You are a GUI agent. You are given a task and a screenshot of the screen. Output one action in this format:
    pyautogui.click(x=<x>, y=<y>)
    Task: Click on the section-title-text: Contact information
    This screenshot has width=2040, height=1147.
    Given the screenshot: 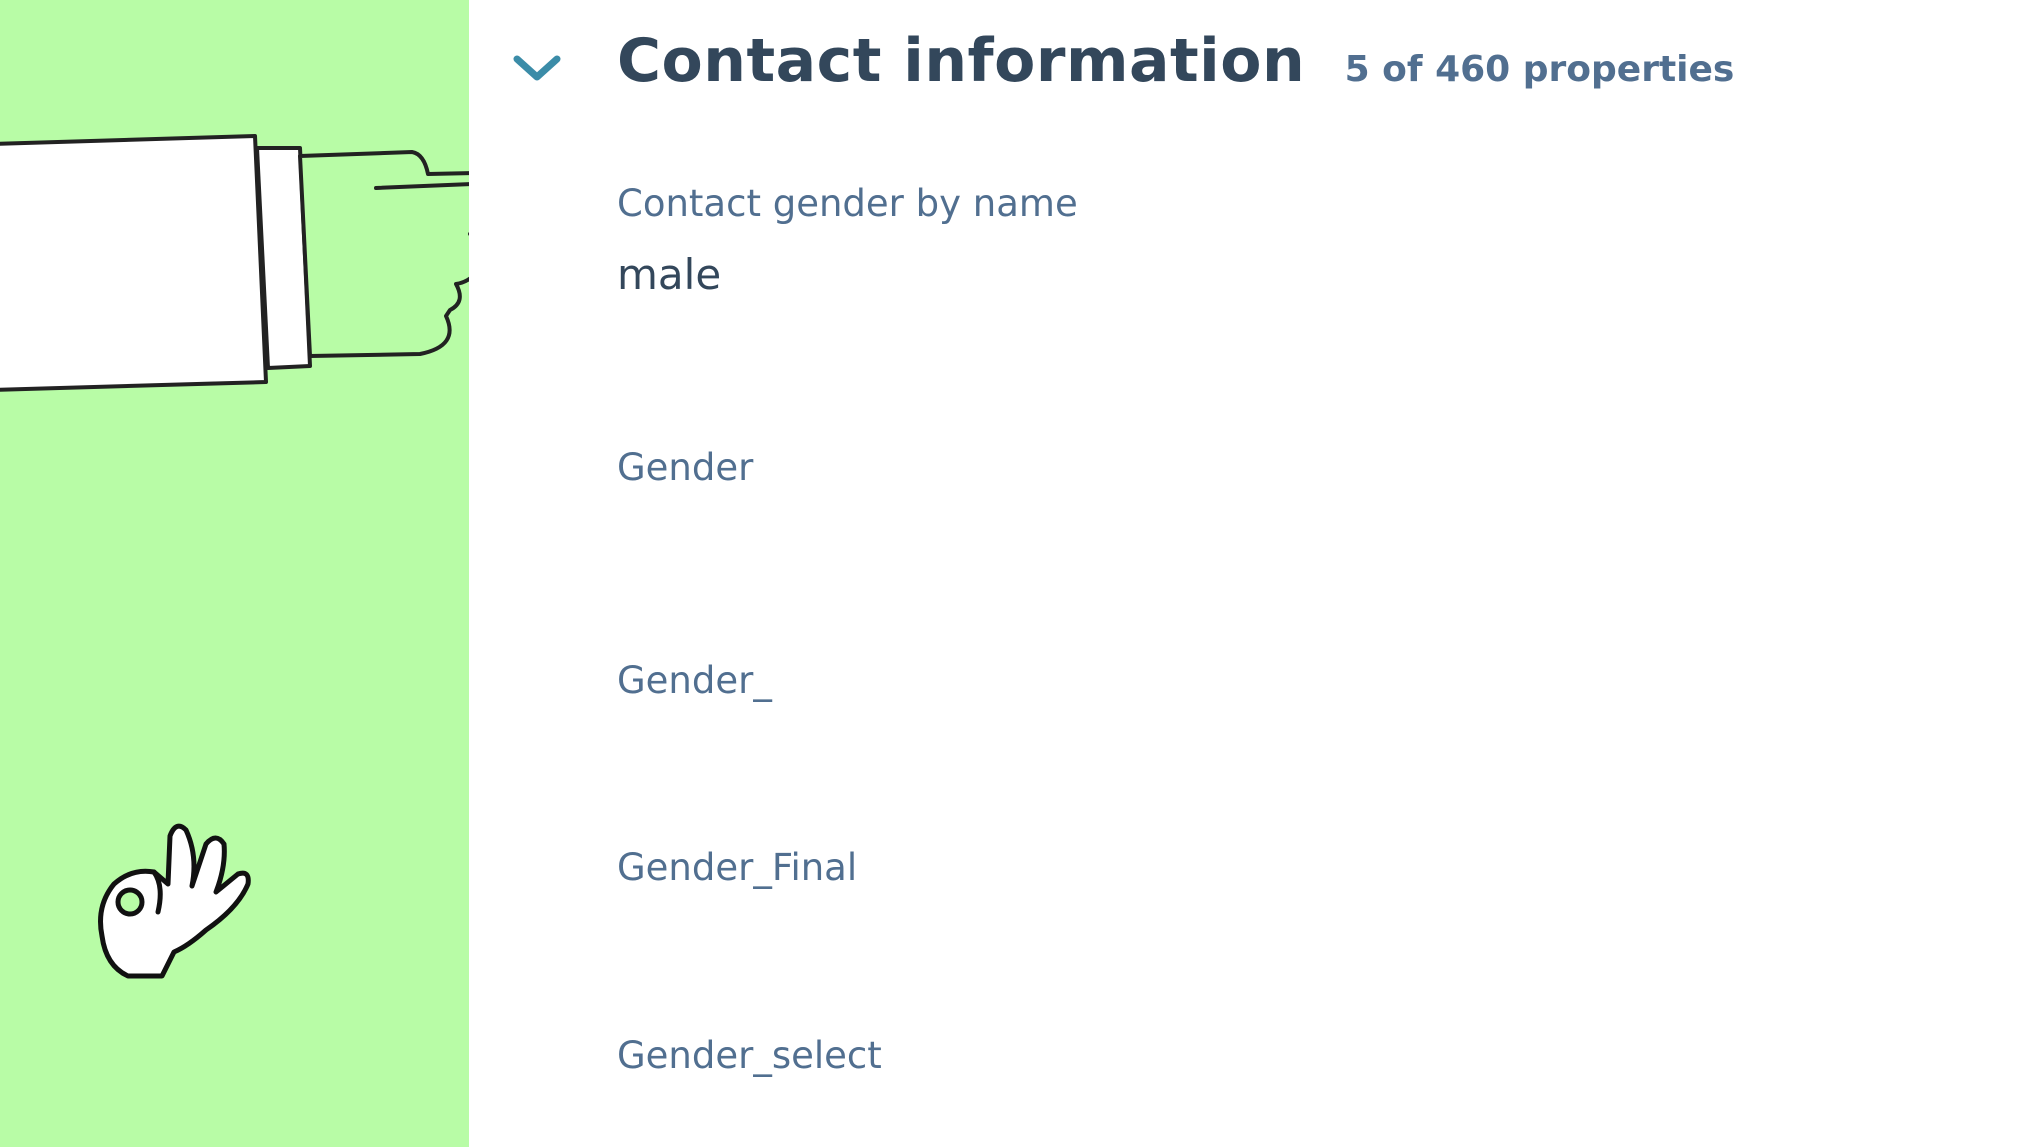 What is the action you would take?
    pyautogui.click(x=961, y=61)
    